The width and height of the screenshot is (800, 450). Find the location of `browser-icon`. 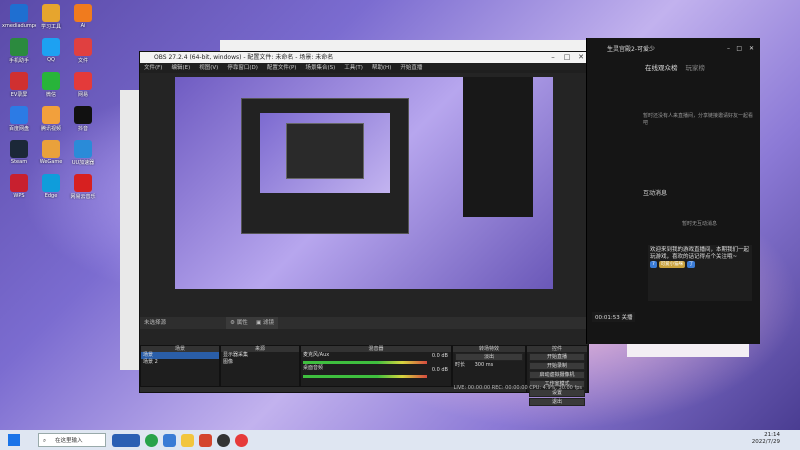

browser-icon is located at coordinates (205, 440).